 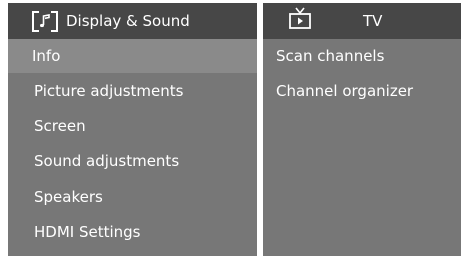 What do you see at coordinates (132, 126) in the screenshot?
I see `menu-item-screen: Screen` at bounding box center [132, 126].